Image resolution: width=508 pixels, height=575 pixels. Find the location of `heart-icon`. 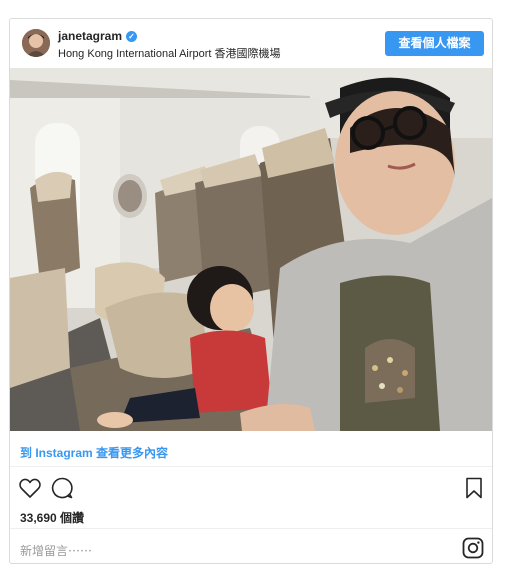

heart-icon is located at coordinates (30, 488).